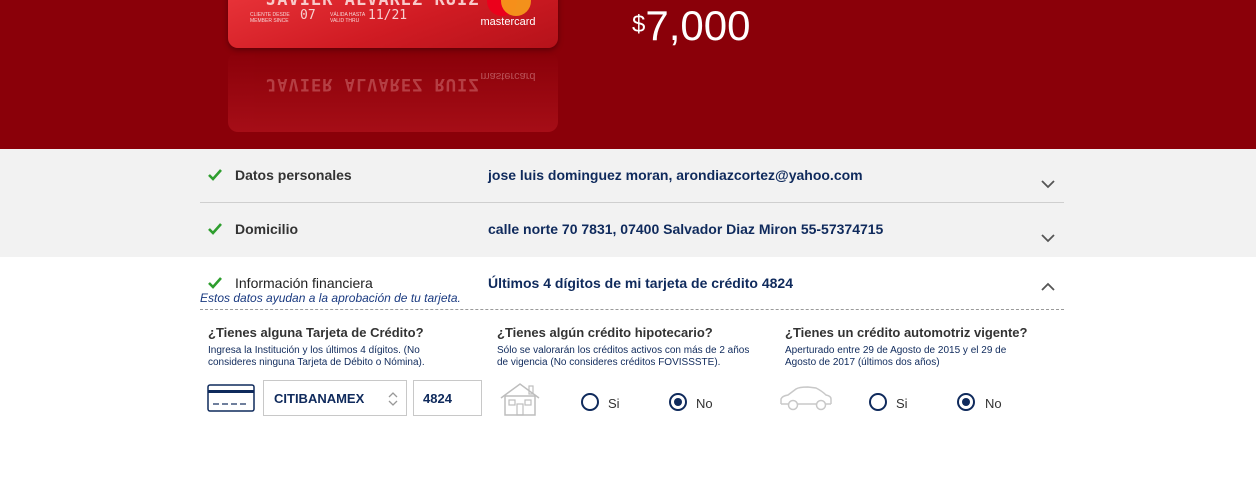 The image size is (1256, 481). I want to click on mortgage-yes-label: Si, so click(614, 403).